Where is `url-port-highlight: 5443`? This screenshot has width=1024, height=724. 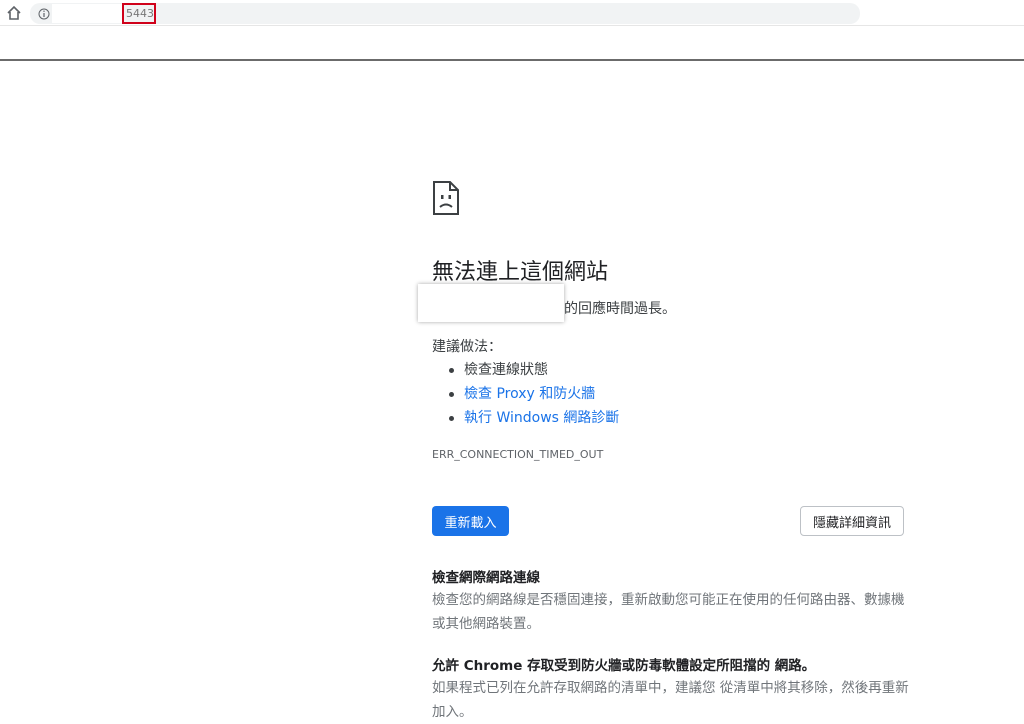
url-port-highlight: 5443 is located at coordinates (139, 13).